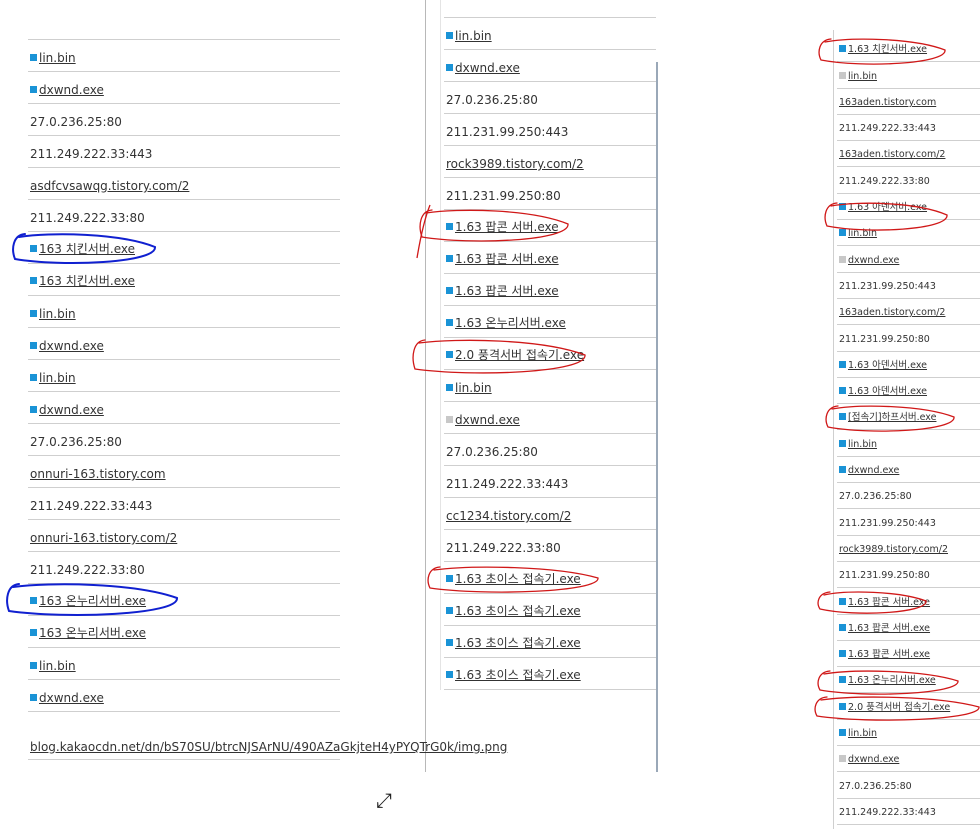  I want to click on expand-icon: ⤢, so click(384, 800).